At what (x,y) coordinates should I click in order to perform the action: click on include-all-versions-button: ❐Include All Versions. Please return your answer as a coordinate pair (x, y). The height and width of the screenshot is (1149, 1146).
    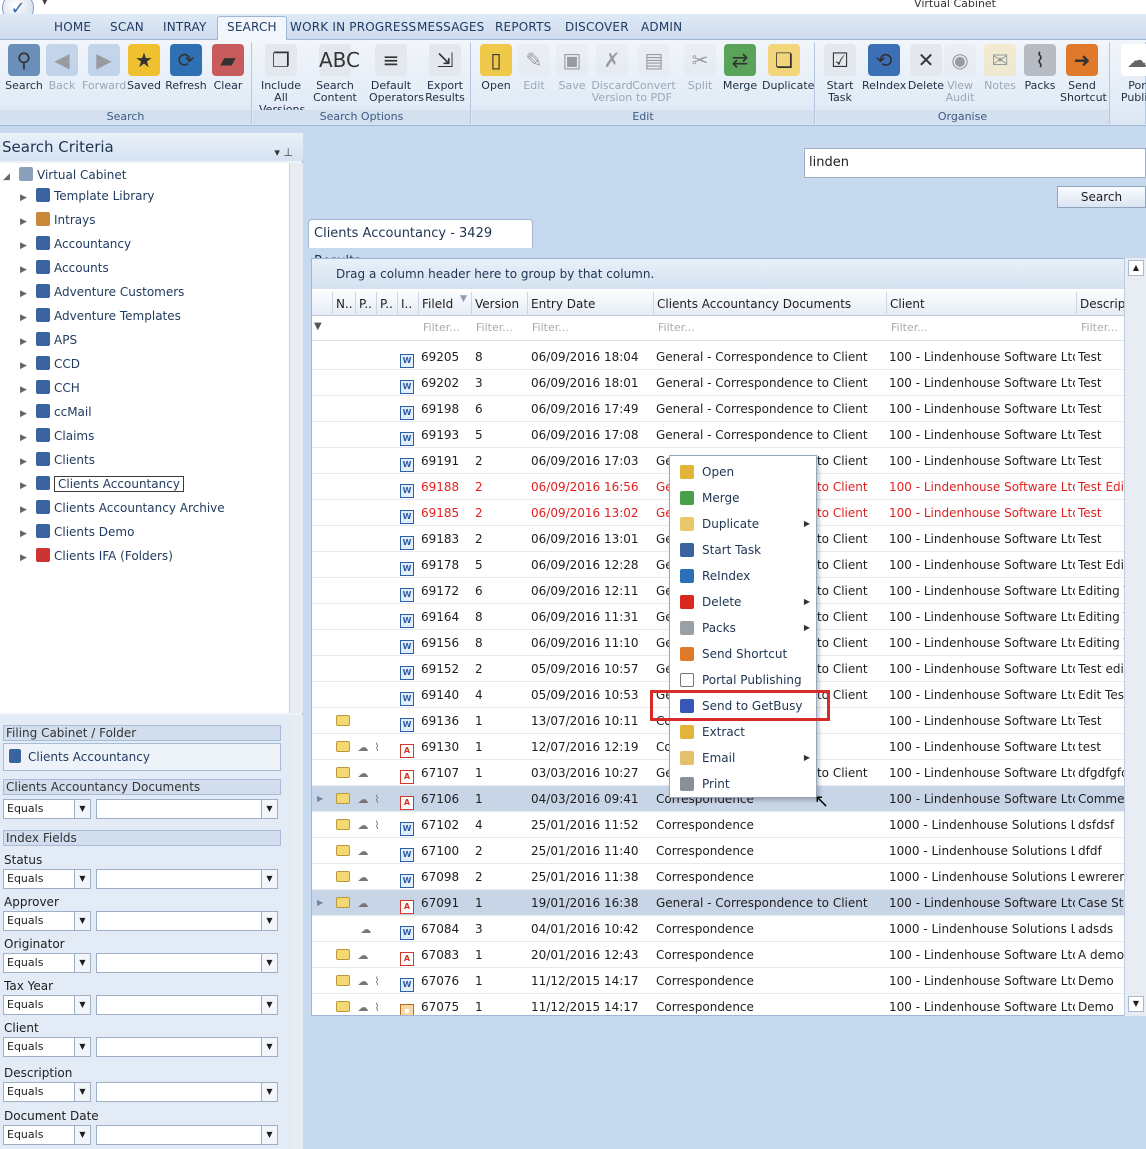
    Looking at the image, I should click on (282, 80).